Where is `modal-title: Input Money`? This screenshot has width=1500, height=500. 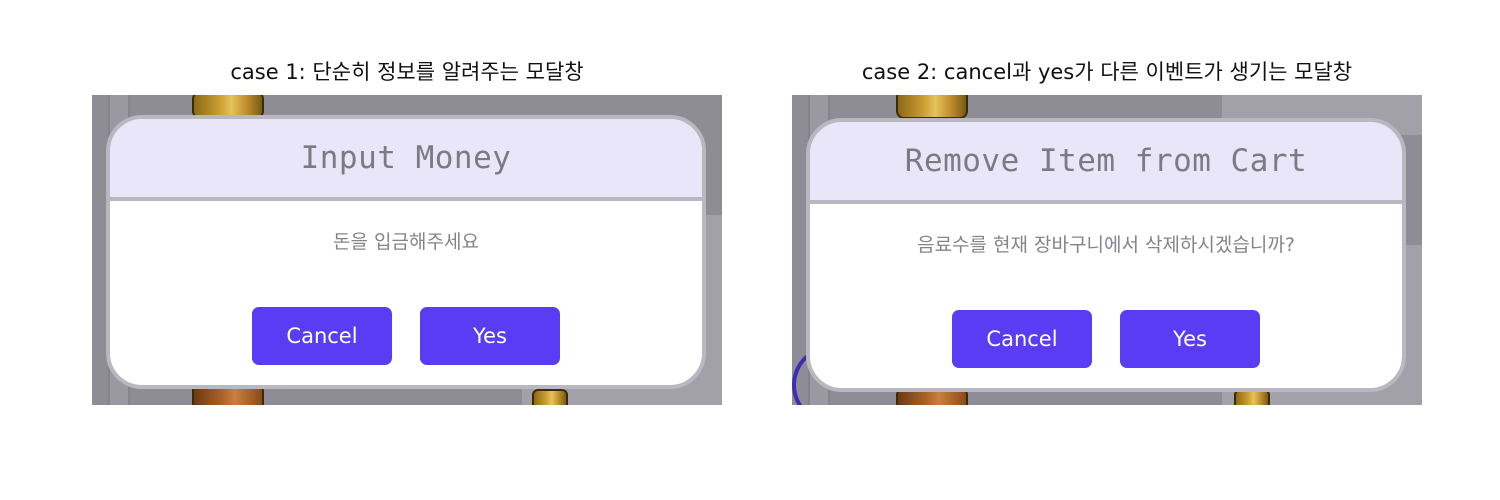
modal-title: Input Money is located at coordinates (406, 158).